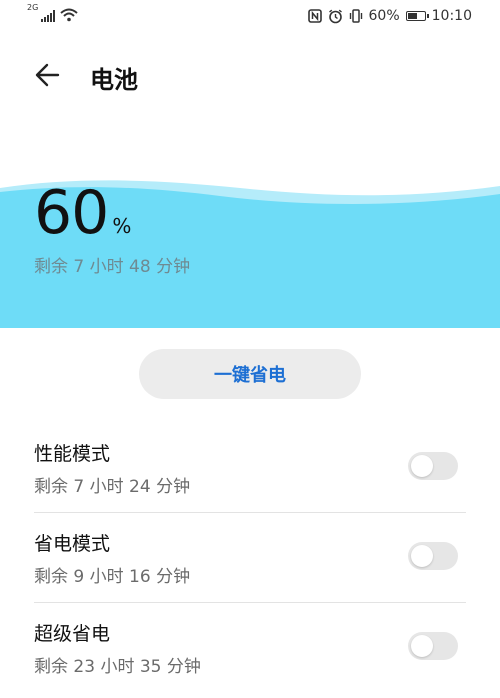 The width and height of the screenshot is (500, 698). I want to click on performance-mode-toggle, so click(433, 466).